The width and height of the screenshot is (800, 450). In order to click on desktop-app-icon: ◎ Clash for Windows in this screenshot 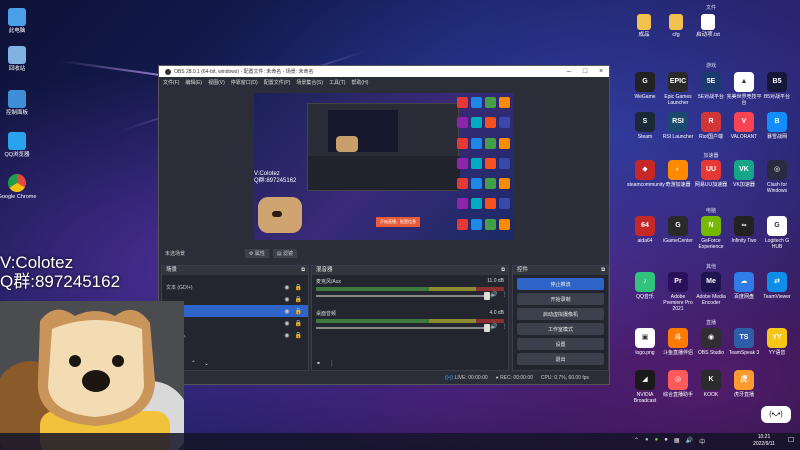, I will do `click(777, 177)`.